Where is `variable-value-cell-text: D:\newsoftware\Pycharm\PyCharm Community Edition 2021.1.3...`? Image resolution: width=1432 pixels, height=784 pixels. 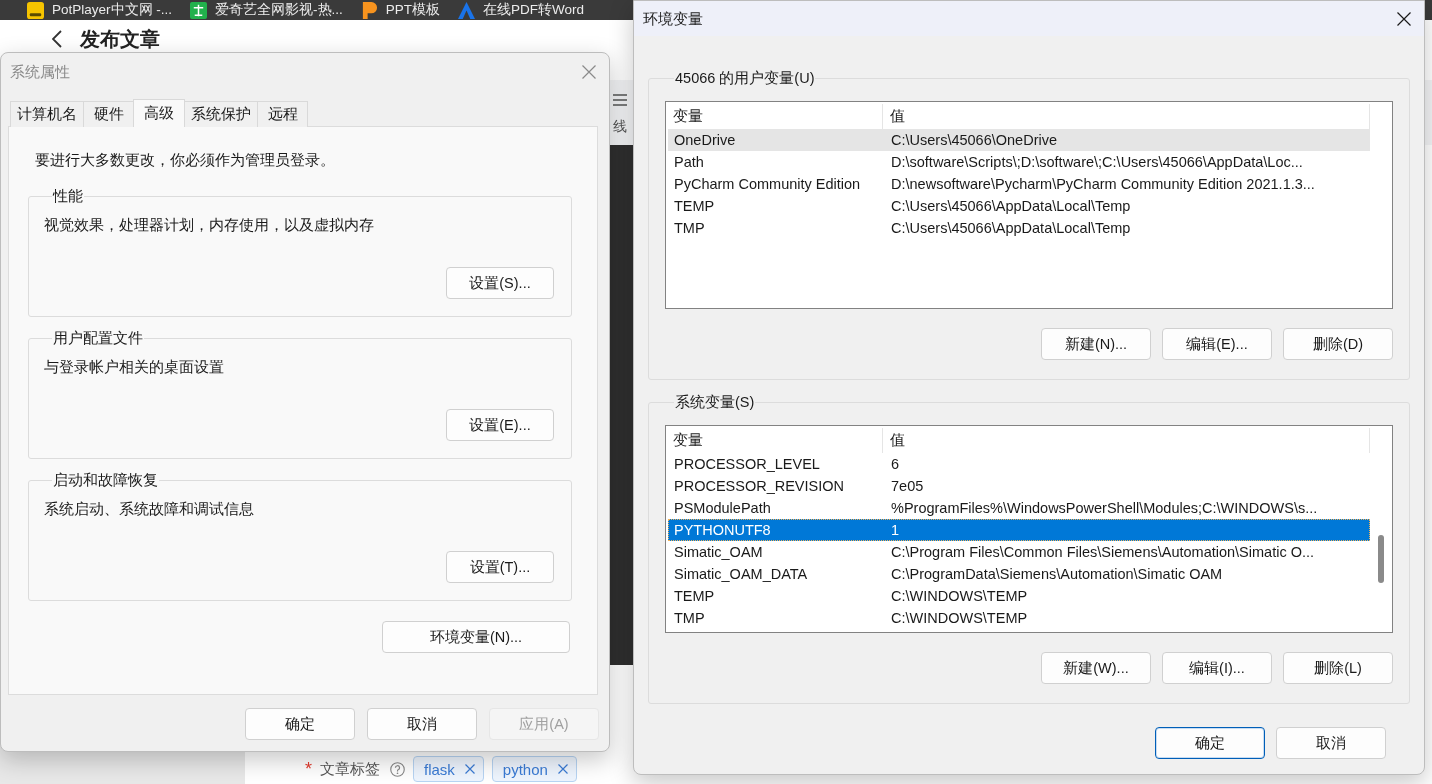 variable-value-cell-text: D:\newsoftware\Pycharm\PyCharm Community Edition 2021.1.3... is located at coordinates (1103, 184).